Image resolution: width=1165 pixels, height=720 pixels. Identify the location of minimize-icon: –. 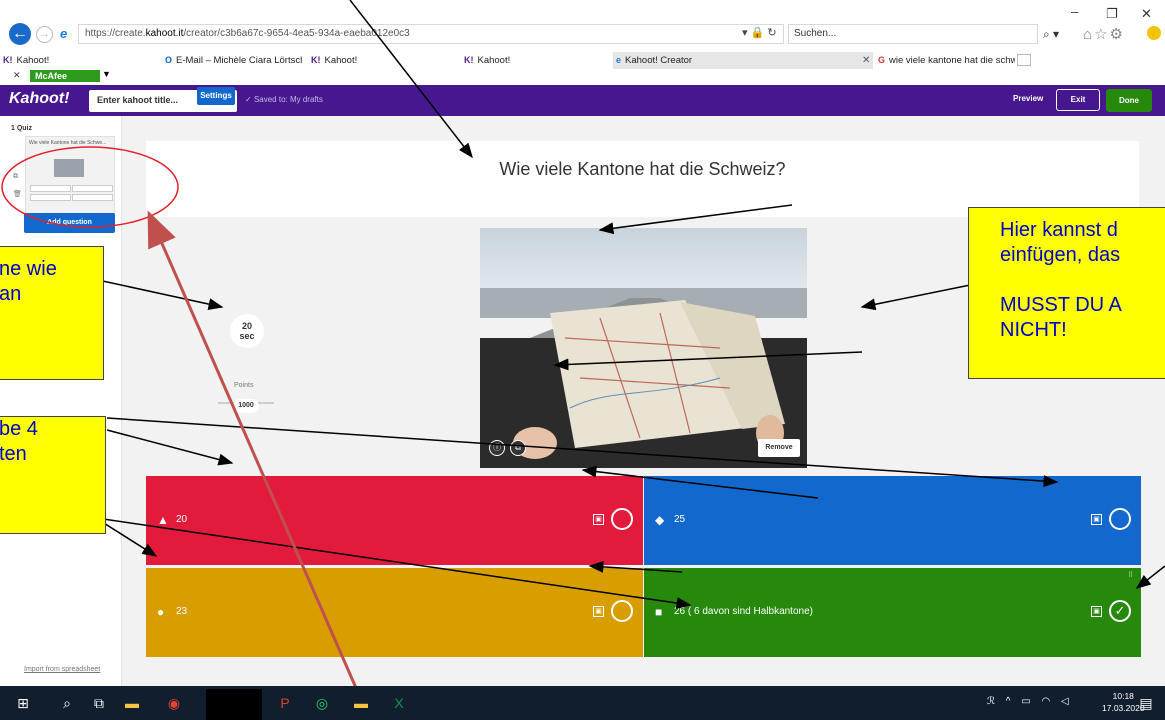
(1074, 11).